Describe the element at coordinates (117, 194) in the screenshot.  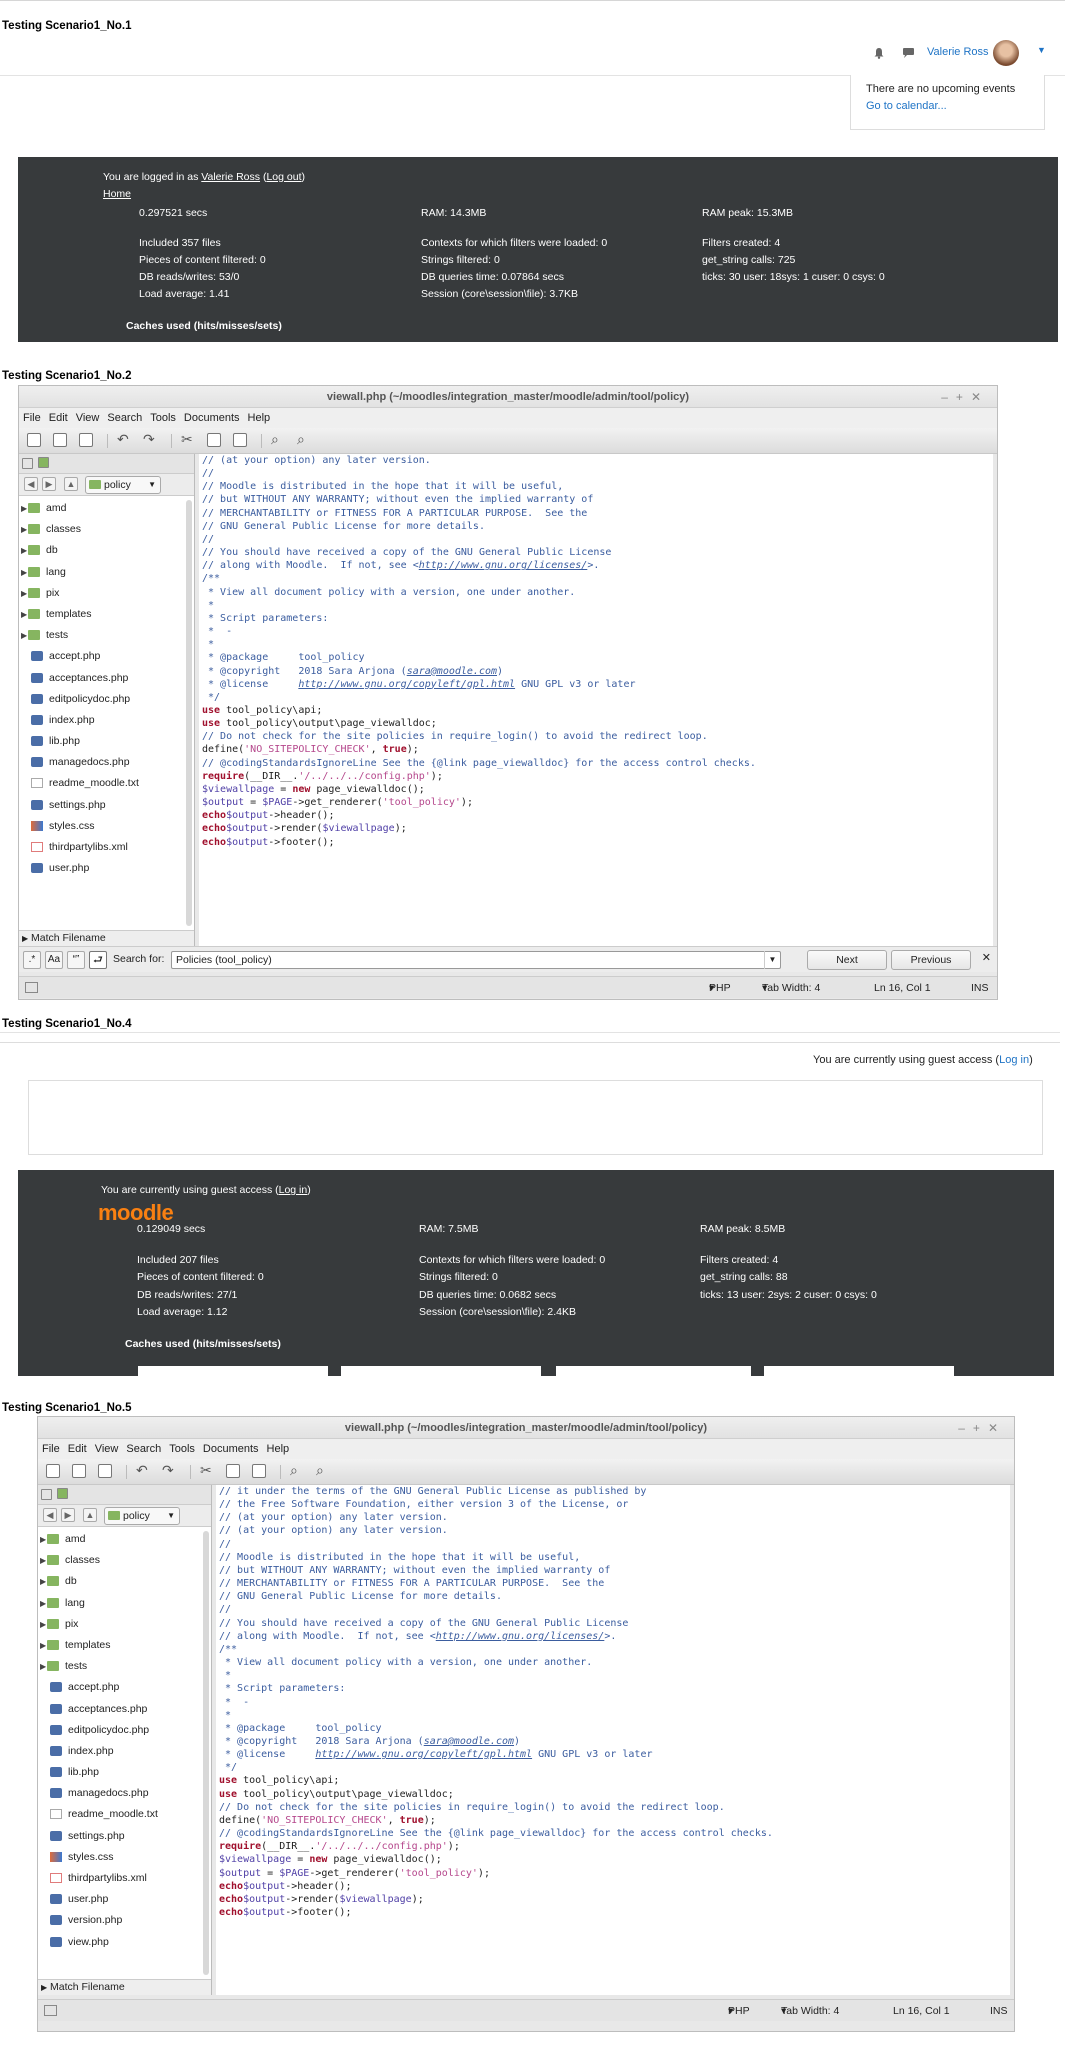
I see `home-link: Home` at that location.